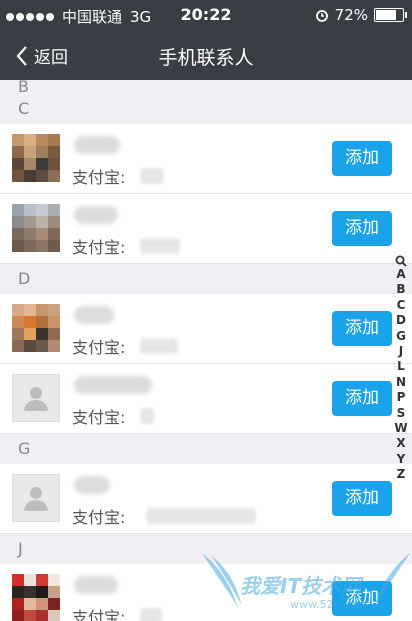  Describe the element at coordinates (400, 428) in the screenshot. I see `index-letter: W` at that location.